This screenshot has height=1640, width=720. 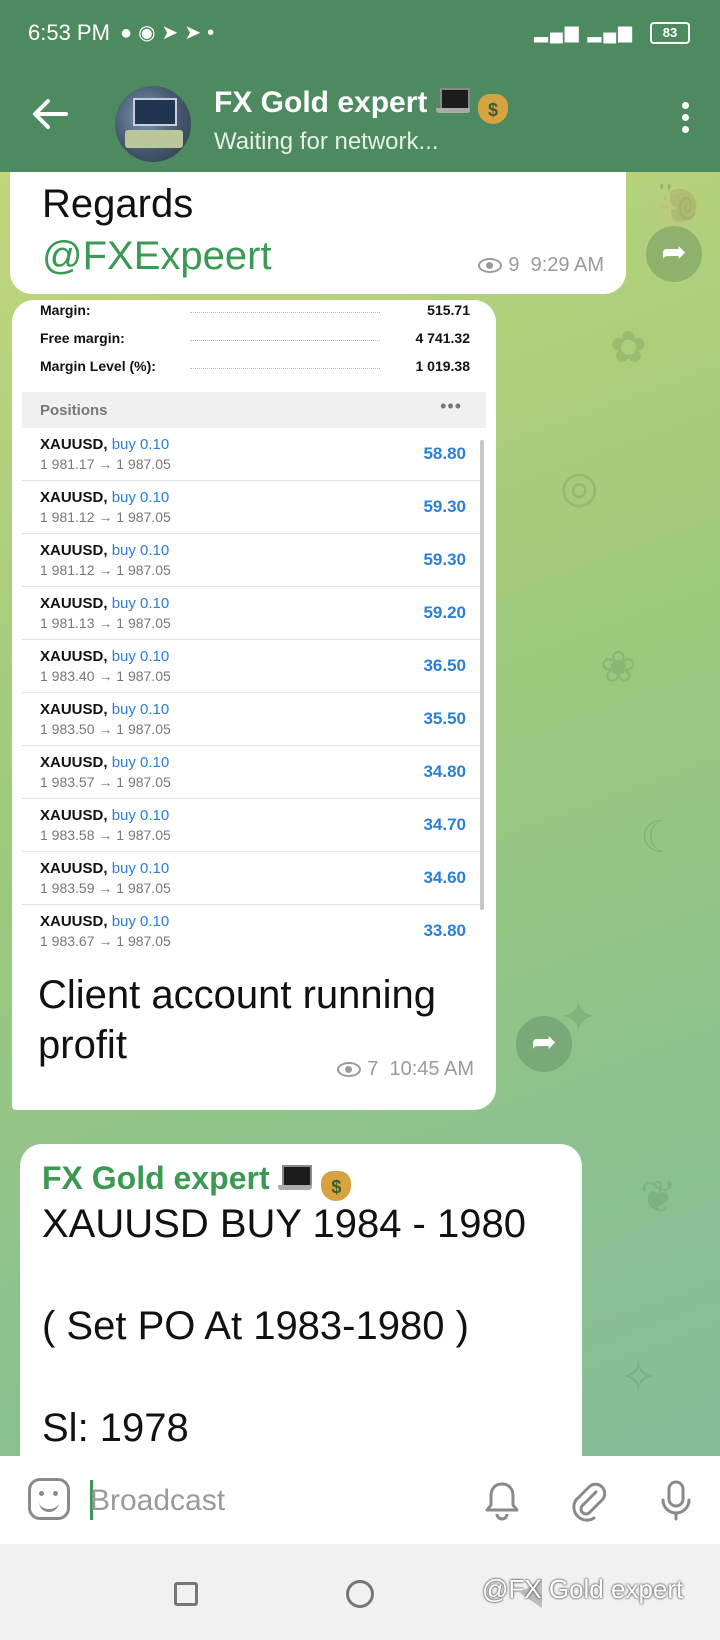 What do you see at coordinates (118, 204) in the screenshot?
I see `message-text: Regards` at bounding box center [118, 204].